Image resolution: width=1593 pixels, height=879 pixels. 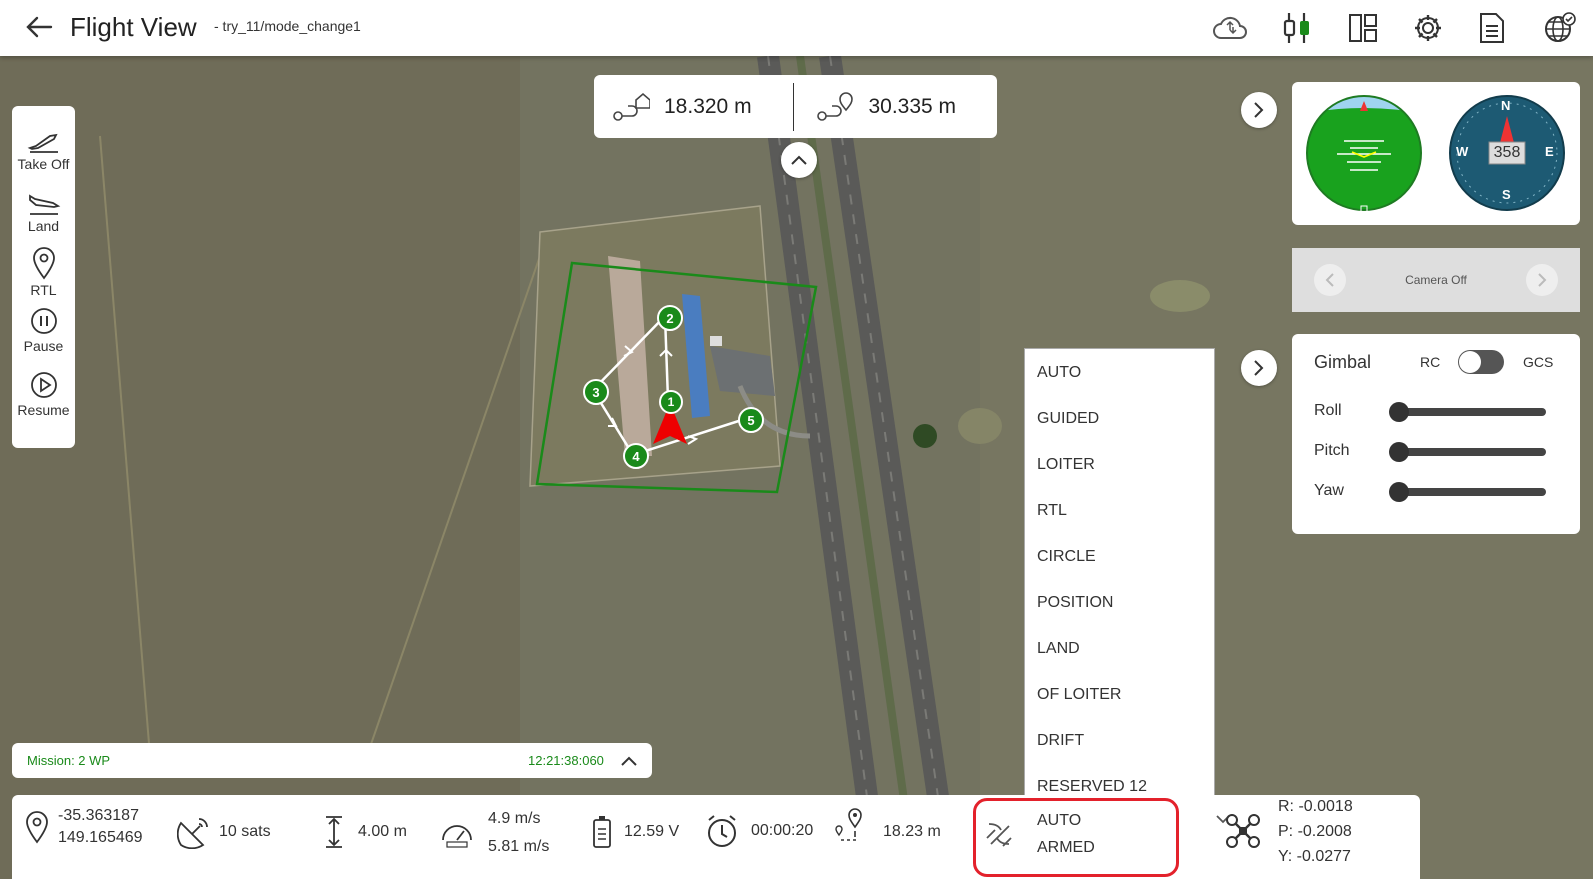 What do you see at coordinates (37, 827) in the screenshot?
I see `location-pin-icon` at bounding box center [37, 827].